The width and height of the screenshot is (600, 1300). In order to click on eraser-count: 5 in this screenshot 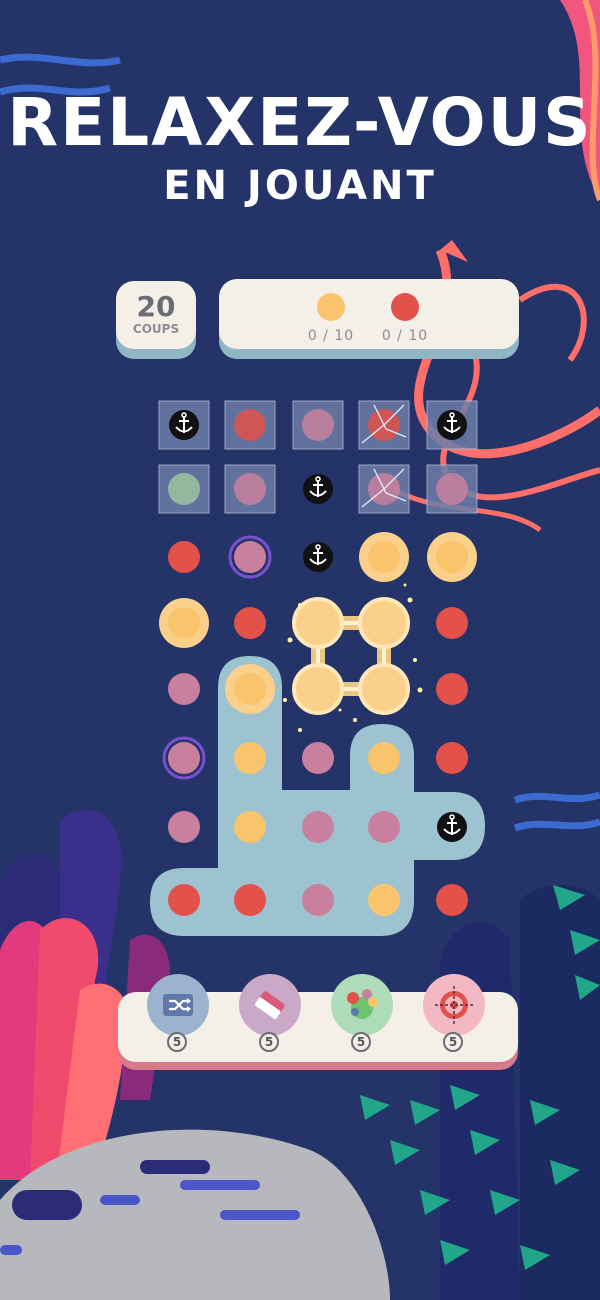, I will do `click(269, 1042)`.